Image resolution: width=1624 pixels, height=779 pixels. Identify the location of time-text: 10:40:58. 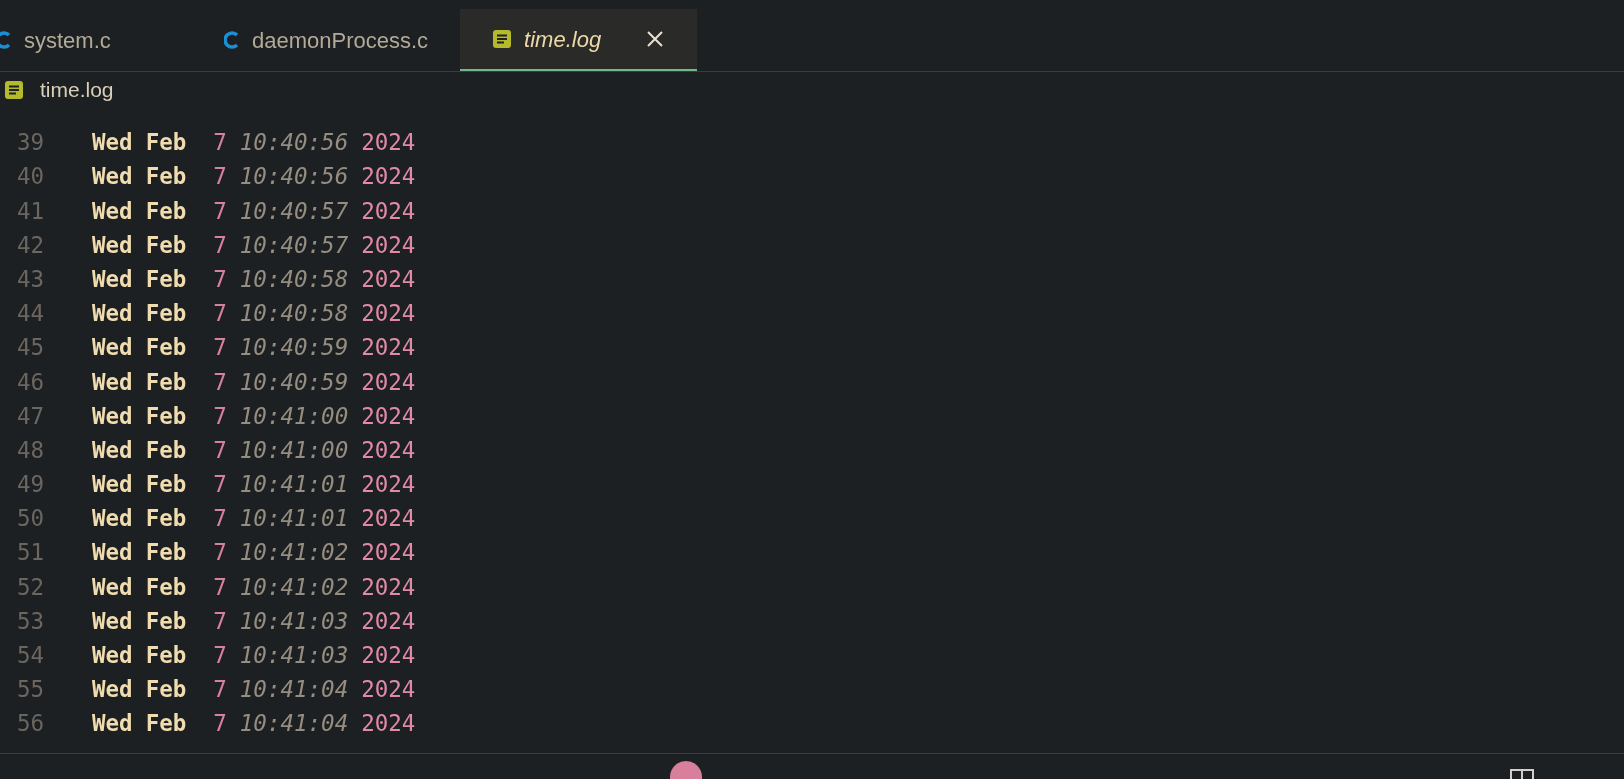
(294, 314).